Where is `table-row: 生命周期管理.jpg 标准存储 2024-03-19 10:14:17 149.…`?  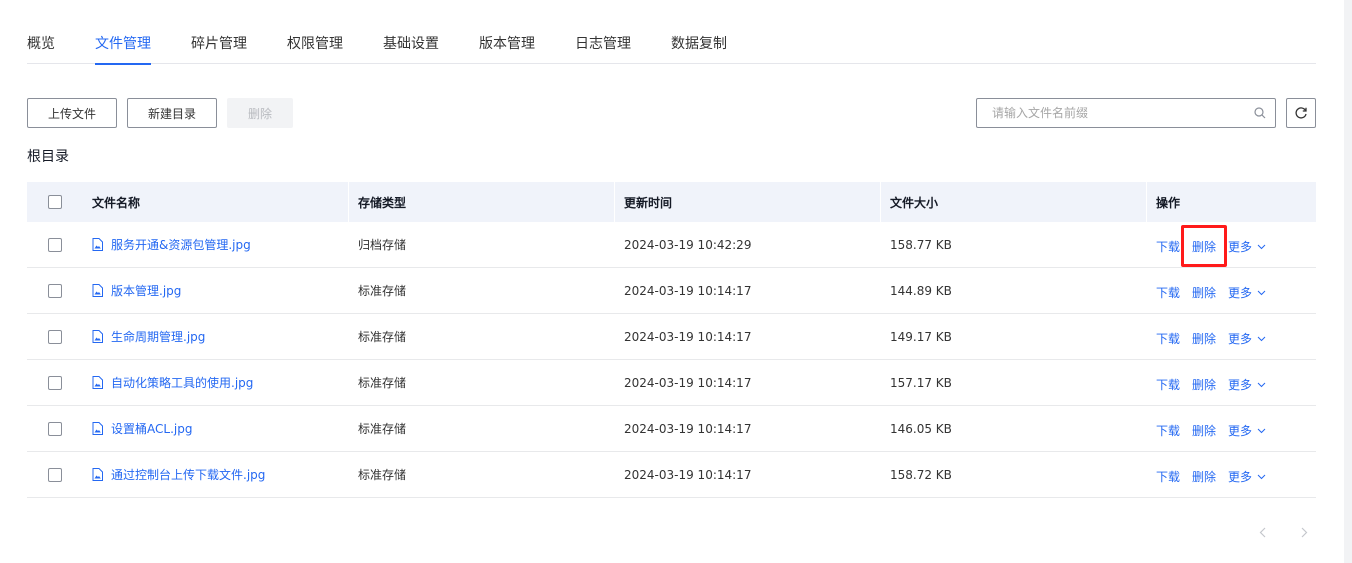 table-row: 生命周期管理.jpg 标准存储 2024-03-19 10:14:17 149.… is located at coordinates (671, 337).